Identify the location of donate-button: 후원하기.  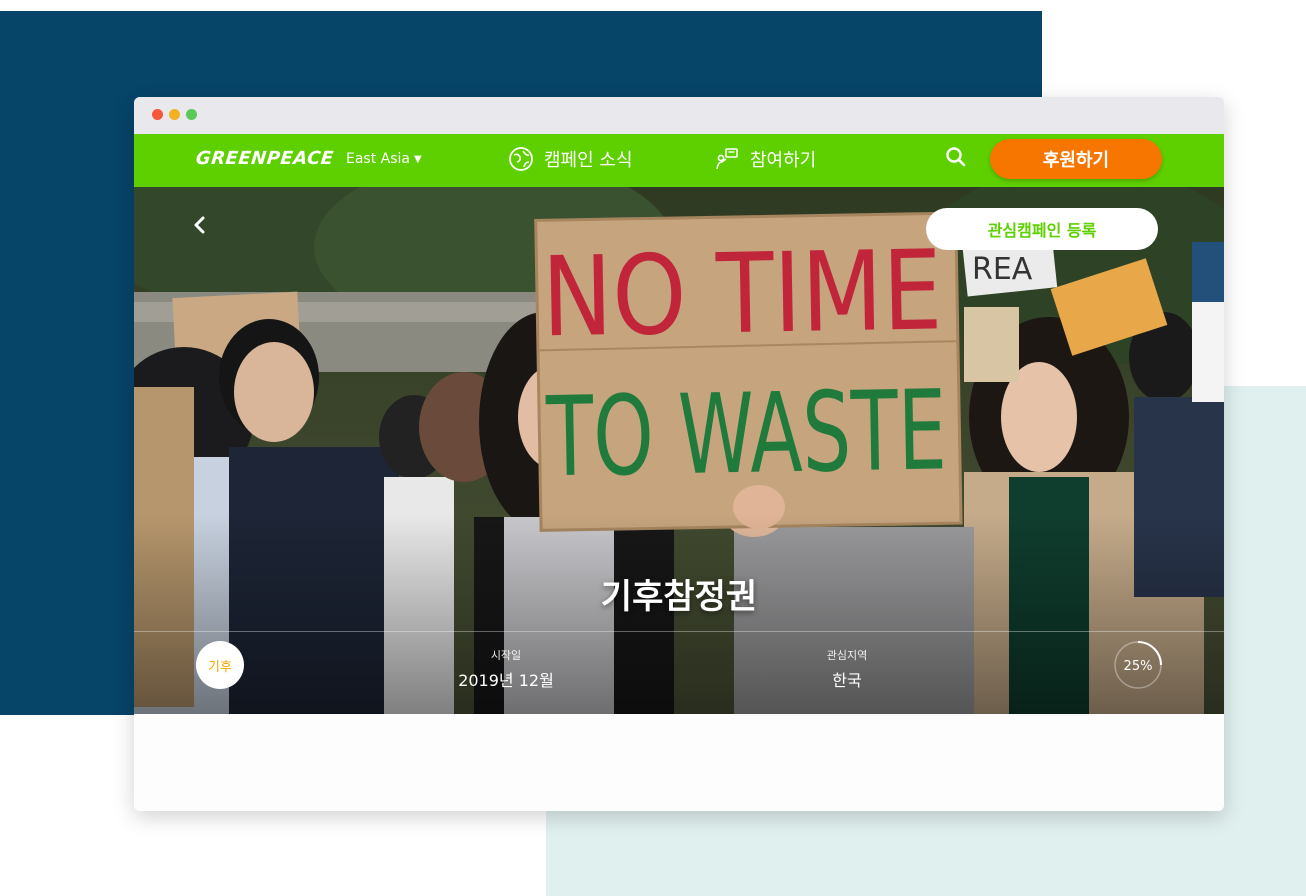
(1076, 159).